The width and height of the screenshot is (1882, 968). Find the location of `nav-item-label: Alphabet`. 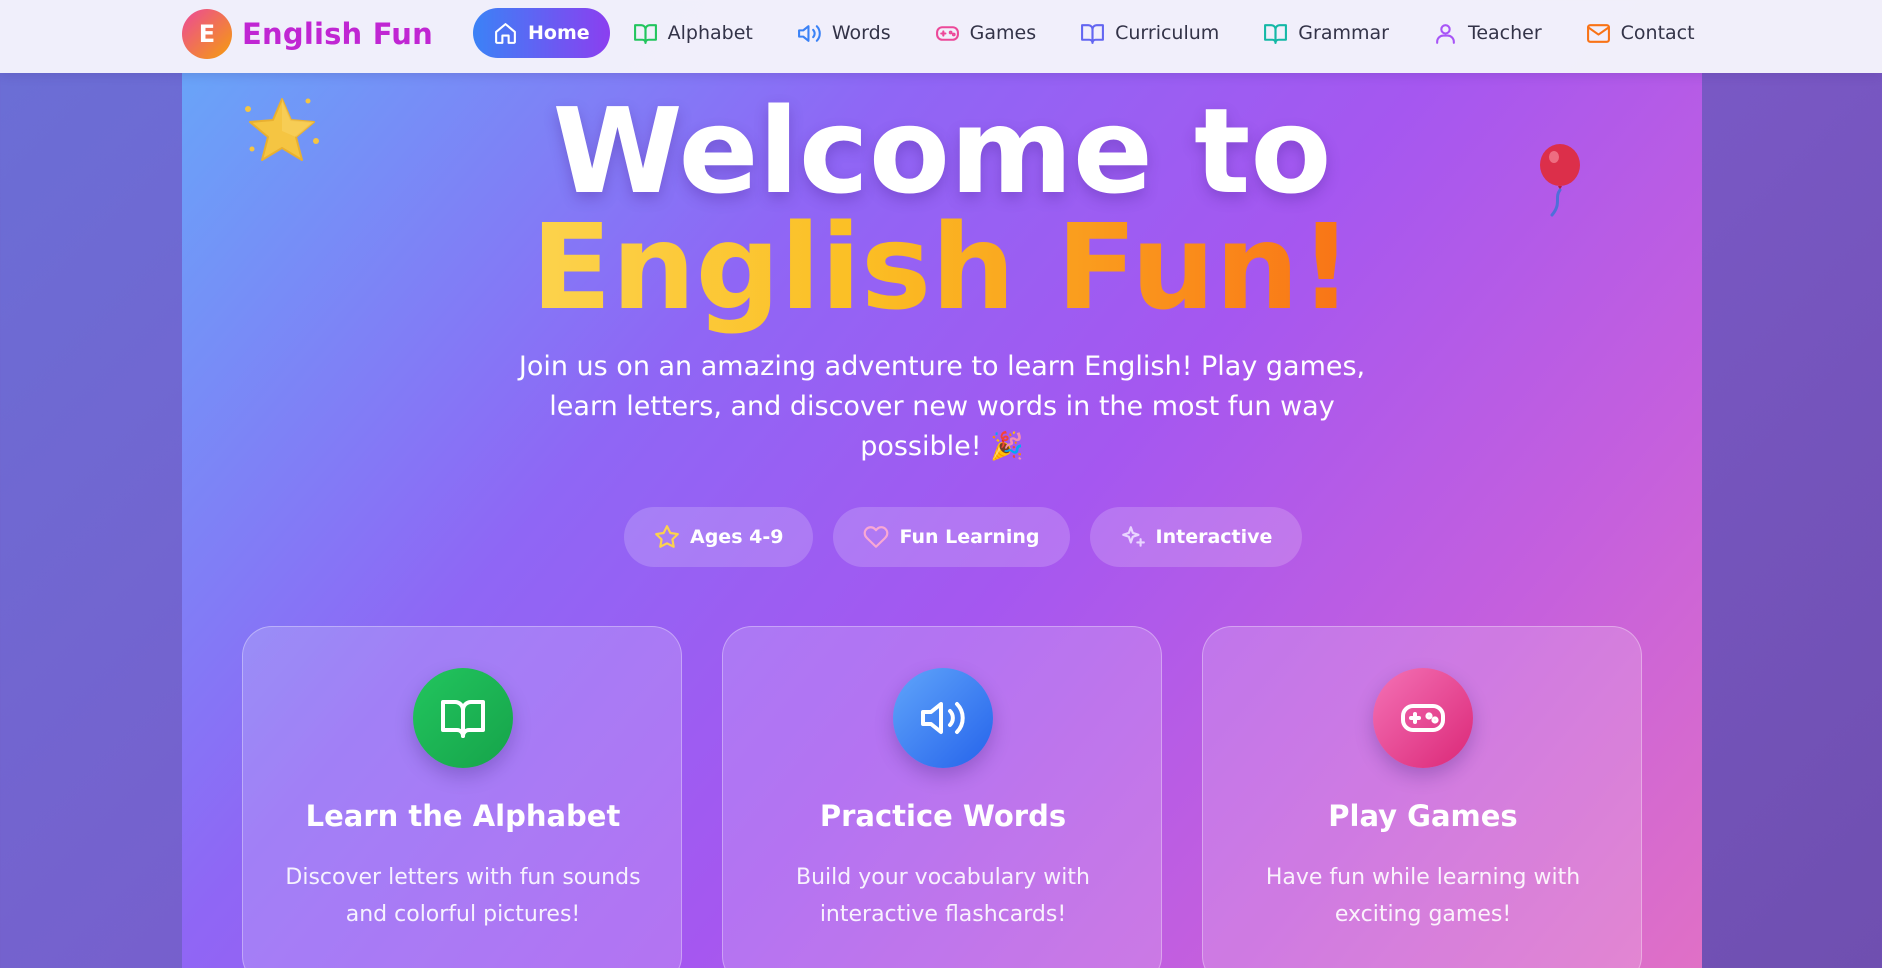

nav-item-label: Alphabet is located at coordinates (710, 33).